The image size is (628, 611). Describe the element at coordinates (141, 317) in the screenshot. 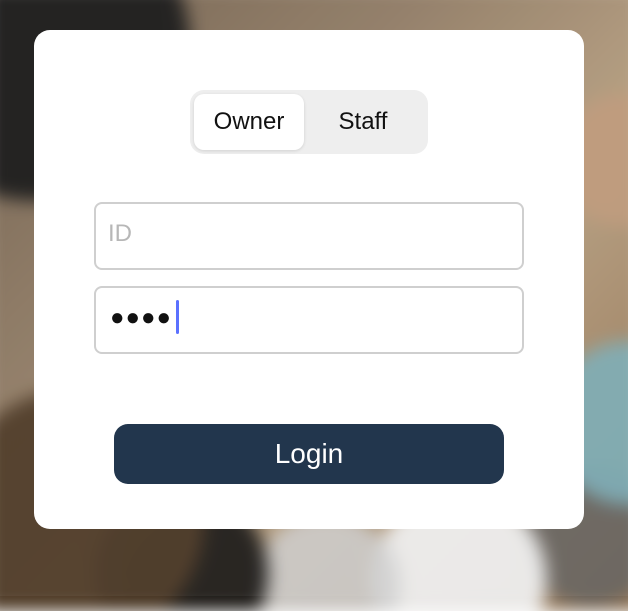

I see `password-value: ●●●●` at that location.